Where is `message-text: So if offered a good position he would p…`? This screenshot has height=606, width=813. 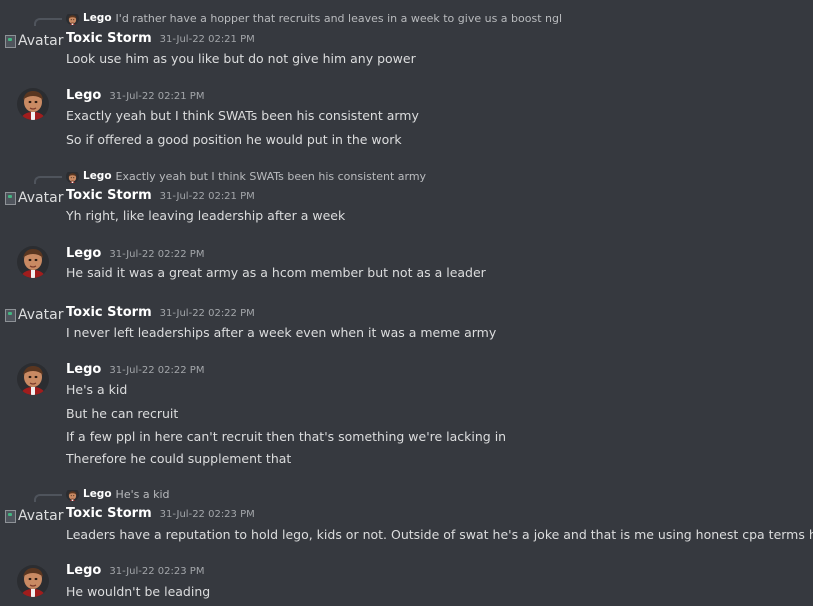 message-text: So if offered a good position he would p… is located at coordinates (234, 139).